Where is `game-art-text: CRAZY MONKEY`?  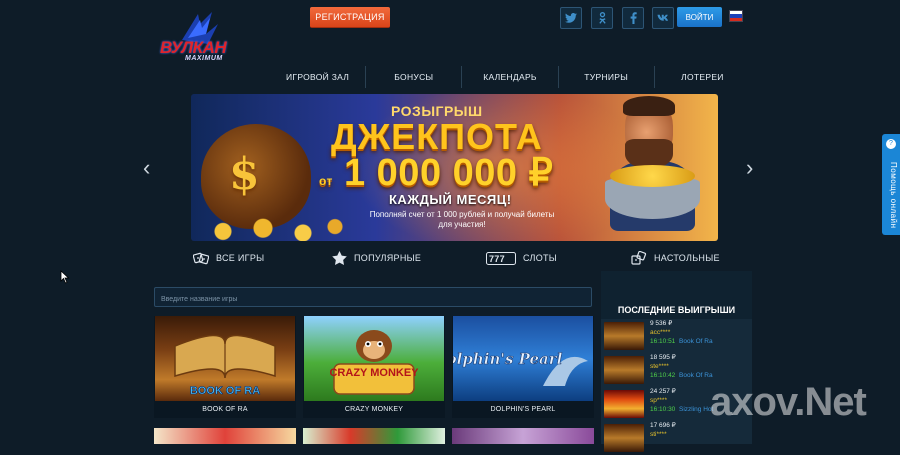
game-art-text: CRAZY MONKEY is located at coordinates (374, 373).